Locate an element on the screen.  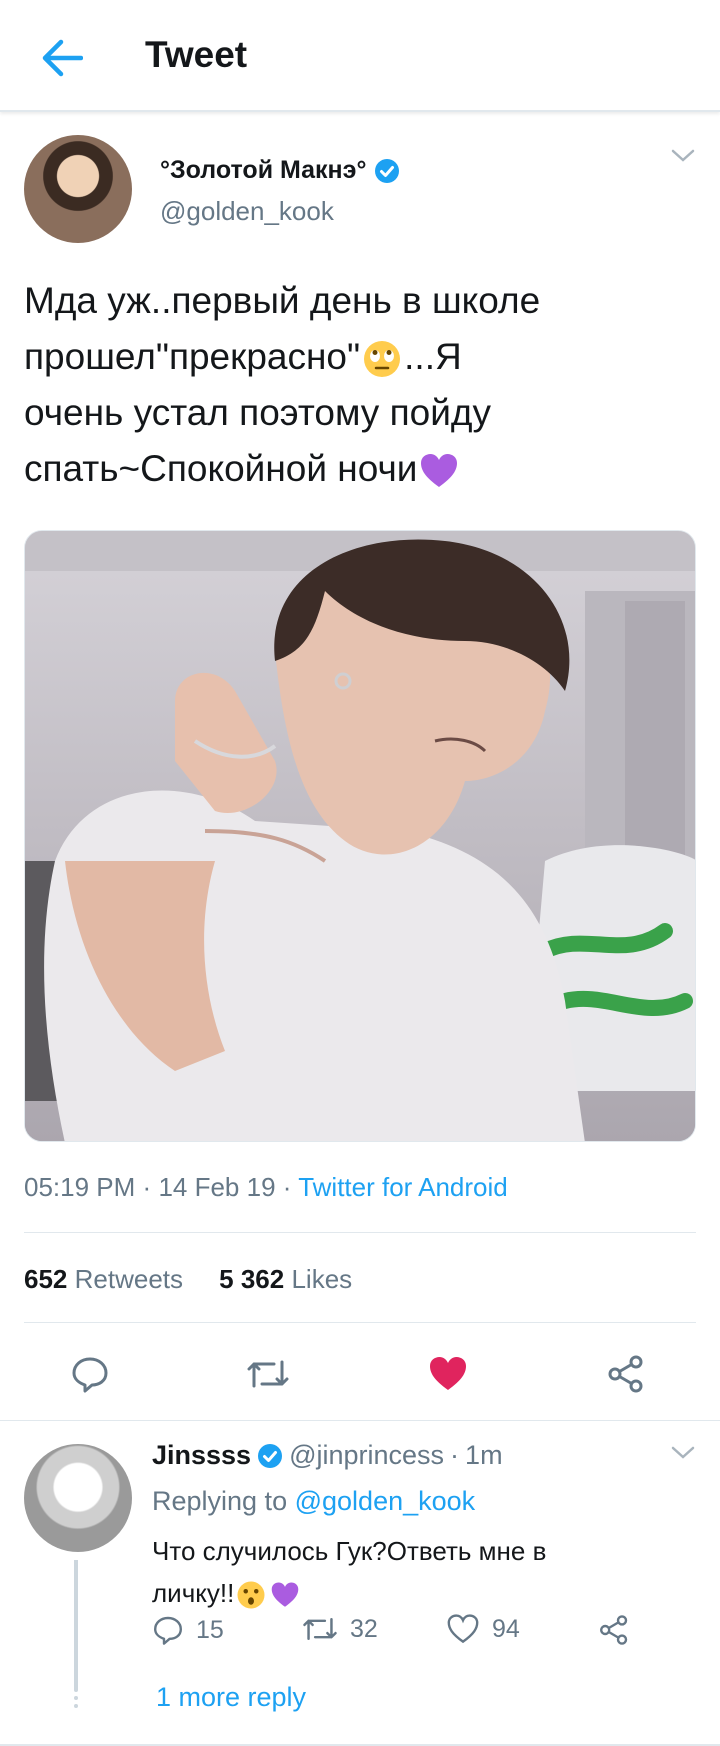
share-button is located at coordinates (626, 1374).